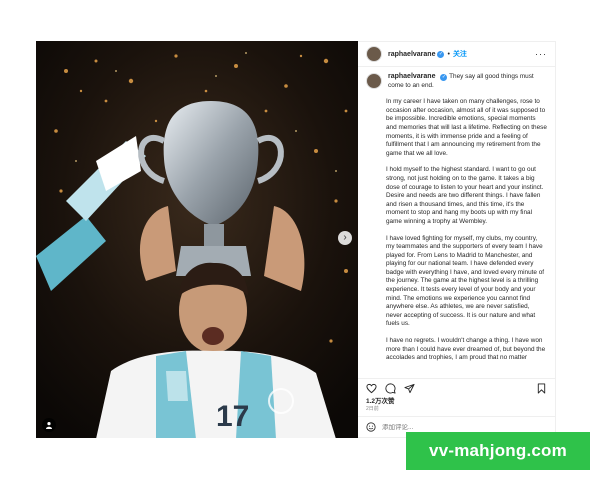 Image resolution: width=600 pixels, height=480 pixels. I want to click on more-options-icon: ···, so click(541, 54).